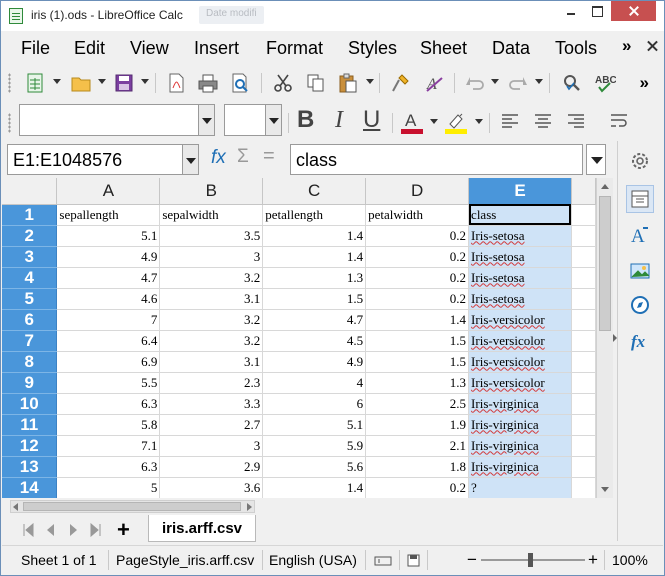  Describe the element at coordinates (59, 560) in the screenshot. I see `sheet-position-status: Sheet 1 of 1` at that location.